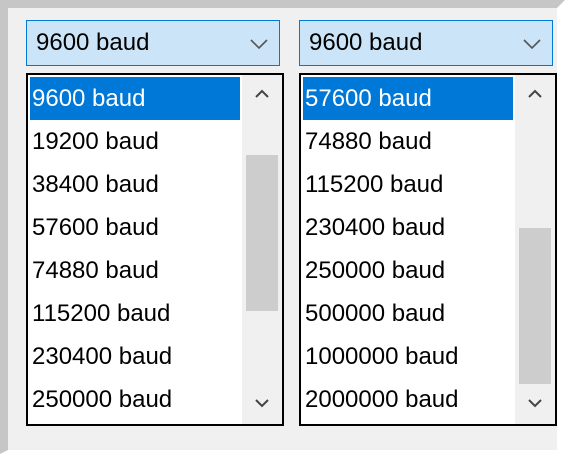  I want to click on option-item: 2000000 baud, so click(408, 399).